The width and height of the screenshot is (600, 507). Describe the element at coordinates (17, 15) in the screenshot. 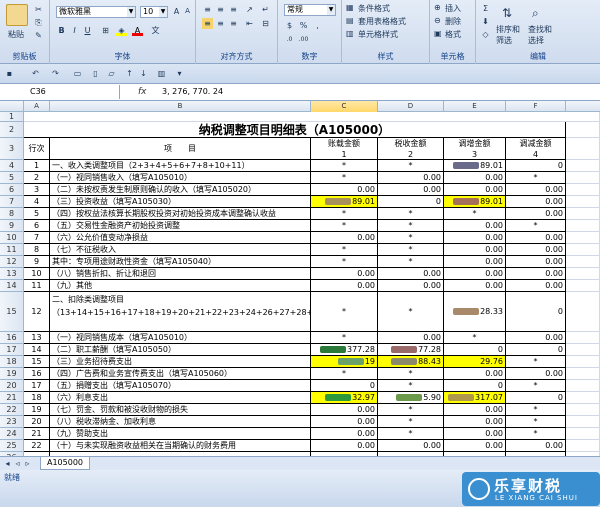

I see `paste-icon` at that location.